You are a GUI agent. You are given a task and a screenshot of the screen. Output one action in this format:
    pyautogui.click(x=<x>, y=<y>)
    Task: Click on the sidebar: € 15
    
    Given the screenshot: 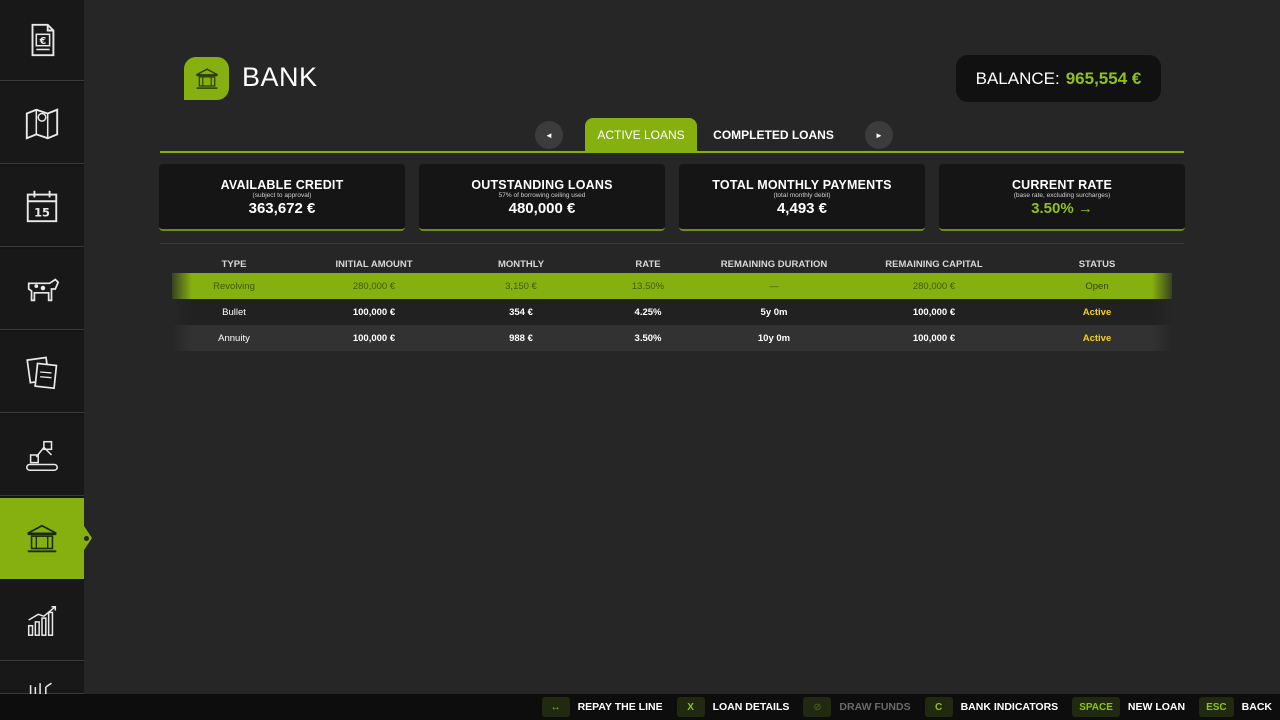 What is the action you would take?
    pyautogui.click(x=46, y=347)
    